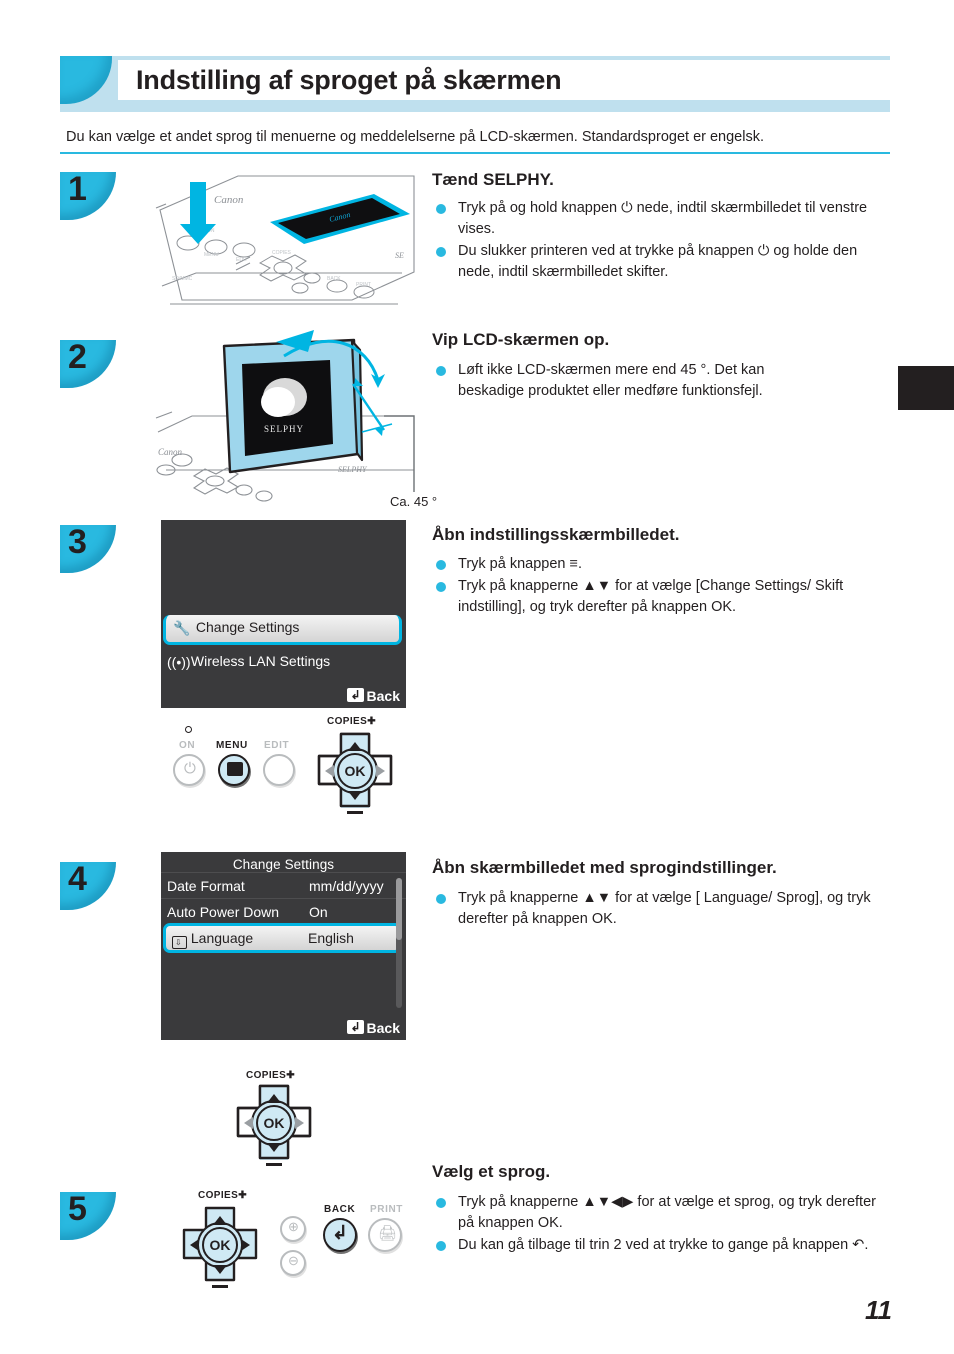 This screenshot has height=1354, width=954. What do you see at coordinates (521, 339) in the screenshot?
I see `step-2-heading: Vip LCD-skærmen op.` at bounding box center [521, 339].